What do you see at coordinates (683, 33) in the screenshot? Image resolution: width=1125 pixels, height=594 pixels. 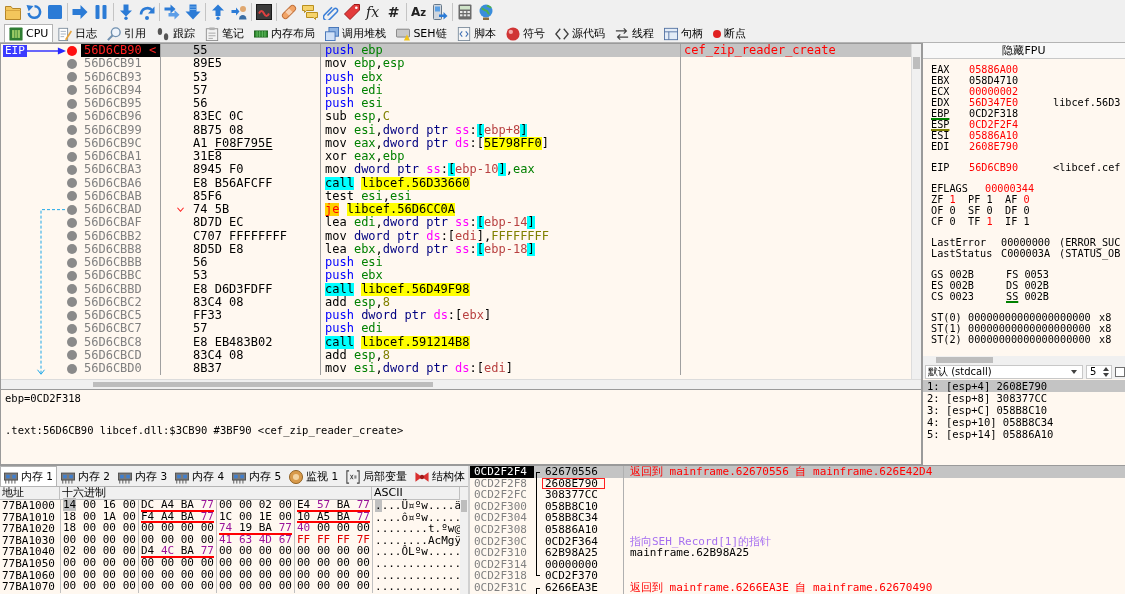 I see `tab: 句柄` at bounding box center [683, 33].